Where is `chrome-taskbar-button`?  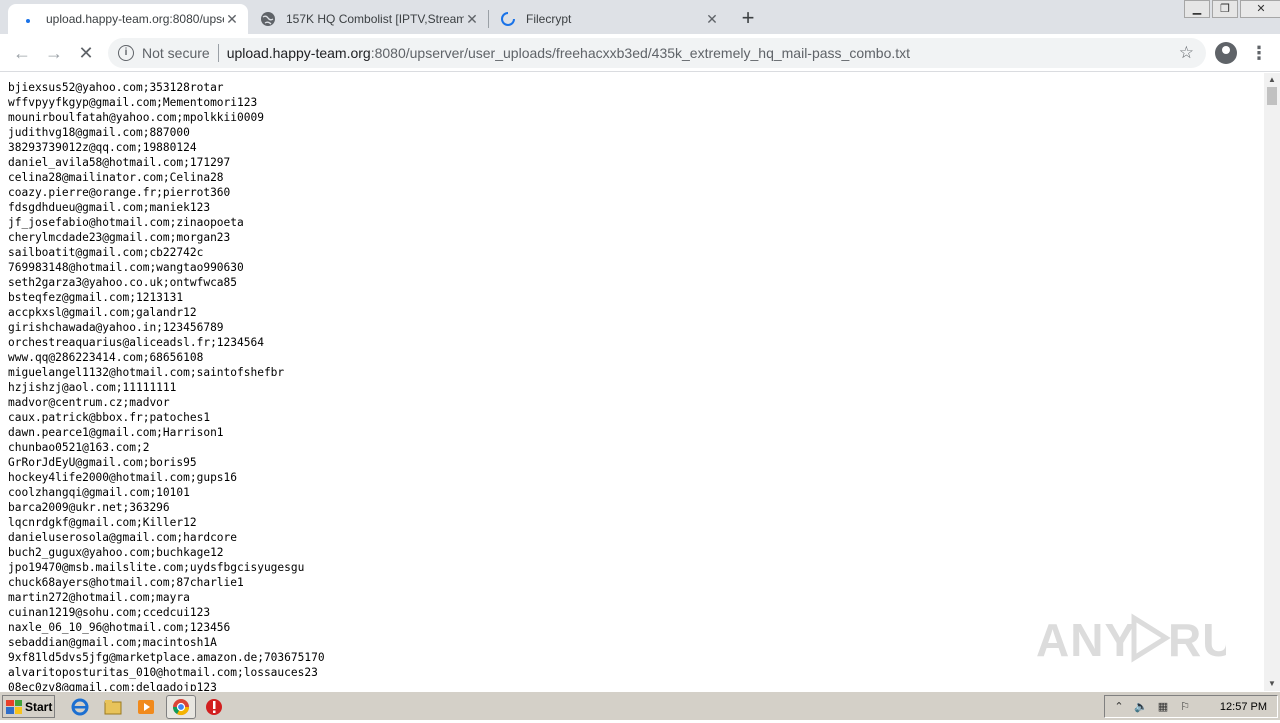
chrome-taskbar-button is located at coordinates (181, 707).